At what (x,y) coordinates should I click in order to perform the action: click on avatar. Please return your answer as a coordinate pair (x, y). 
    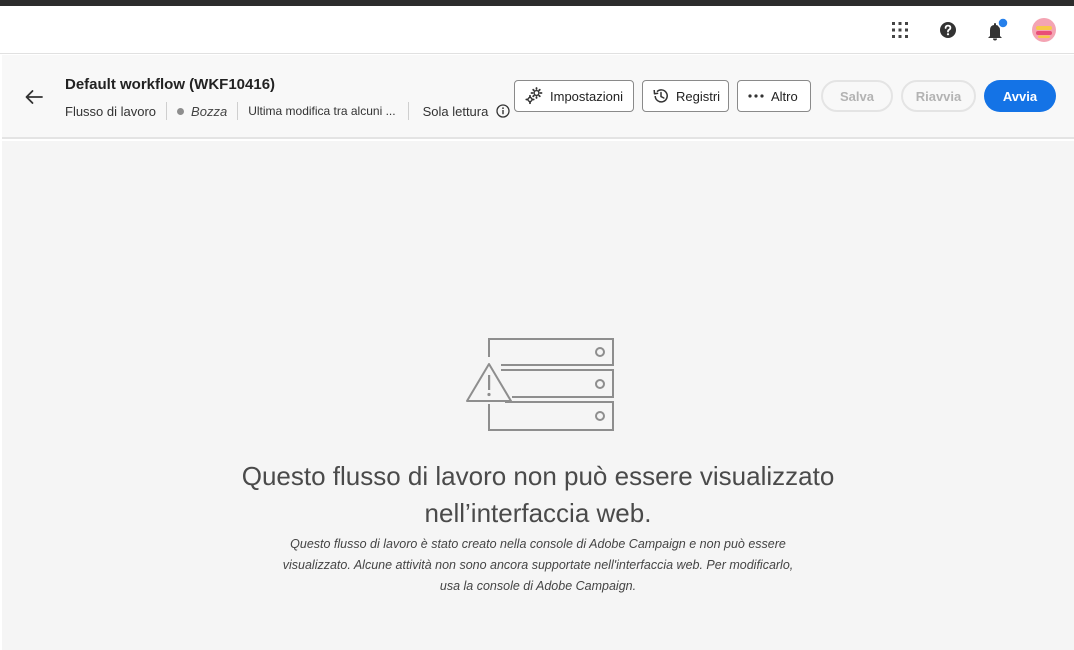
    Looking at the image, I should click on (1044, 30).